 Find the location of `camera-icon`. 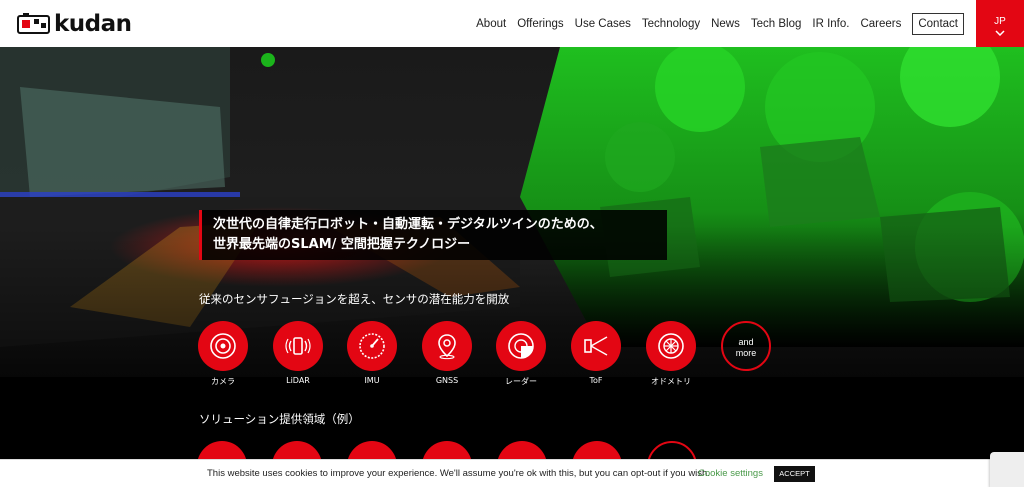

camera-icon is located at coordinates (223, 346).